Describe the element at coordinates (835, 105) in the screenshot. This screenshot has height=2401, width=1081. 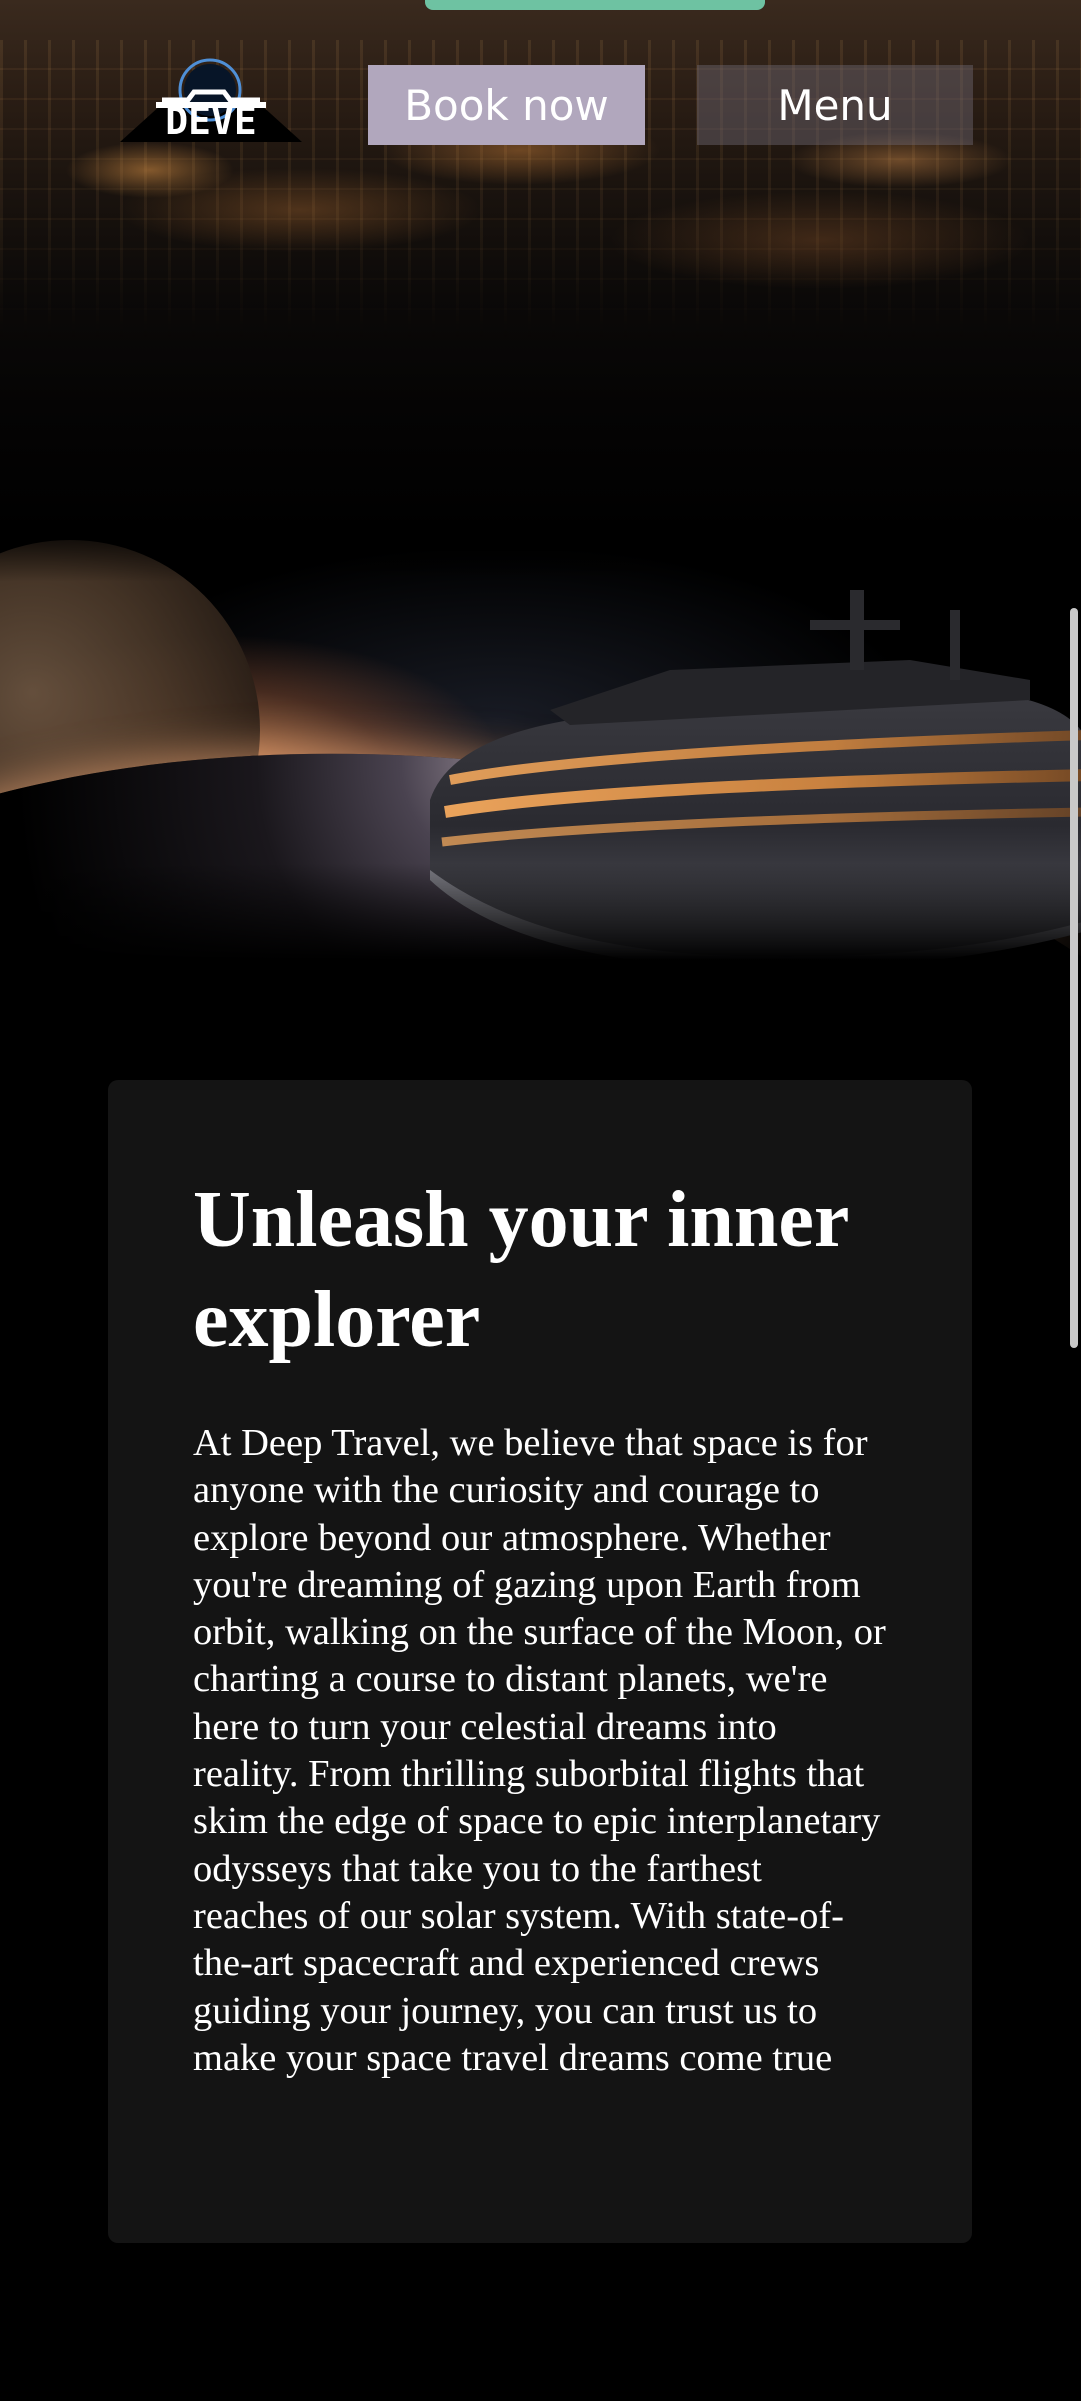
I see `menu-button: Menu` at that location.